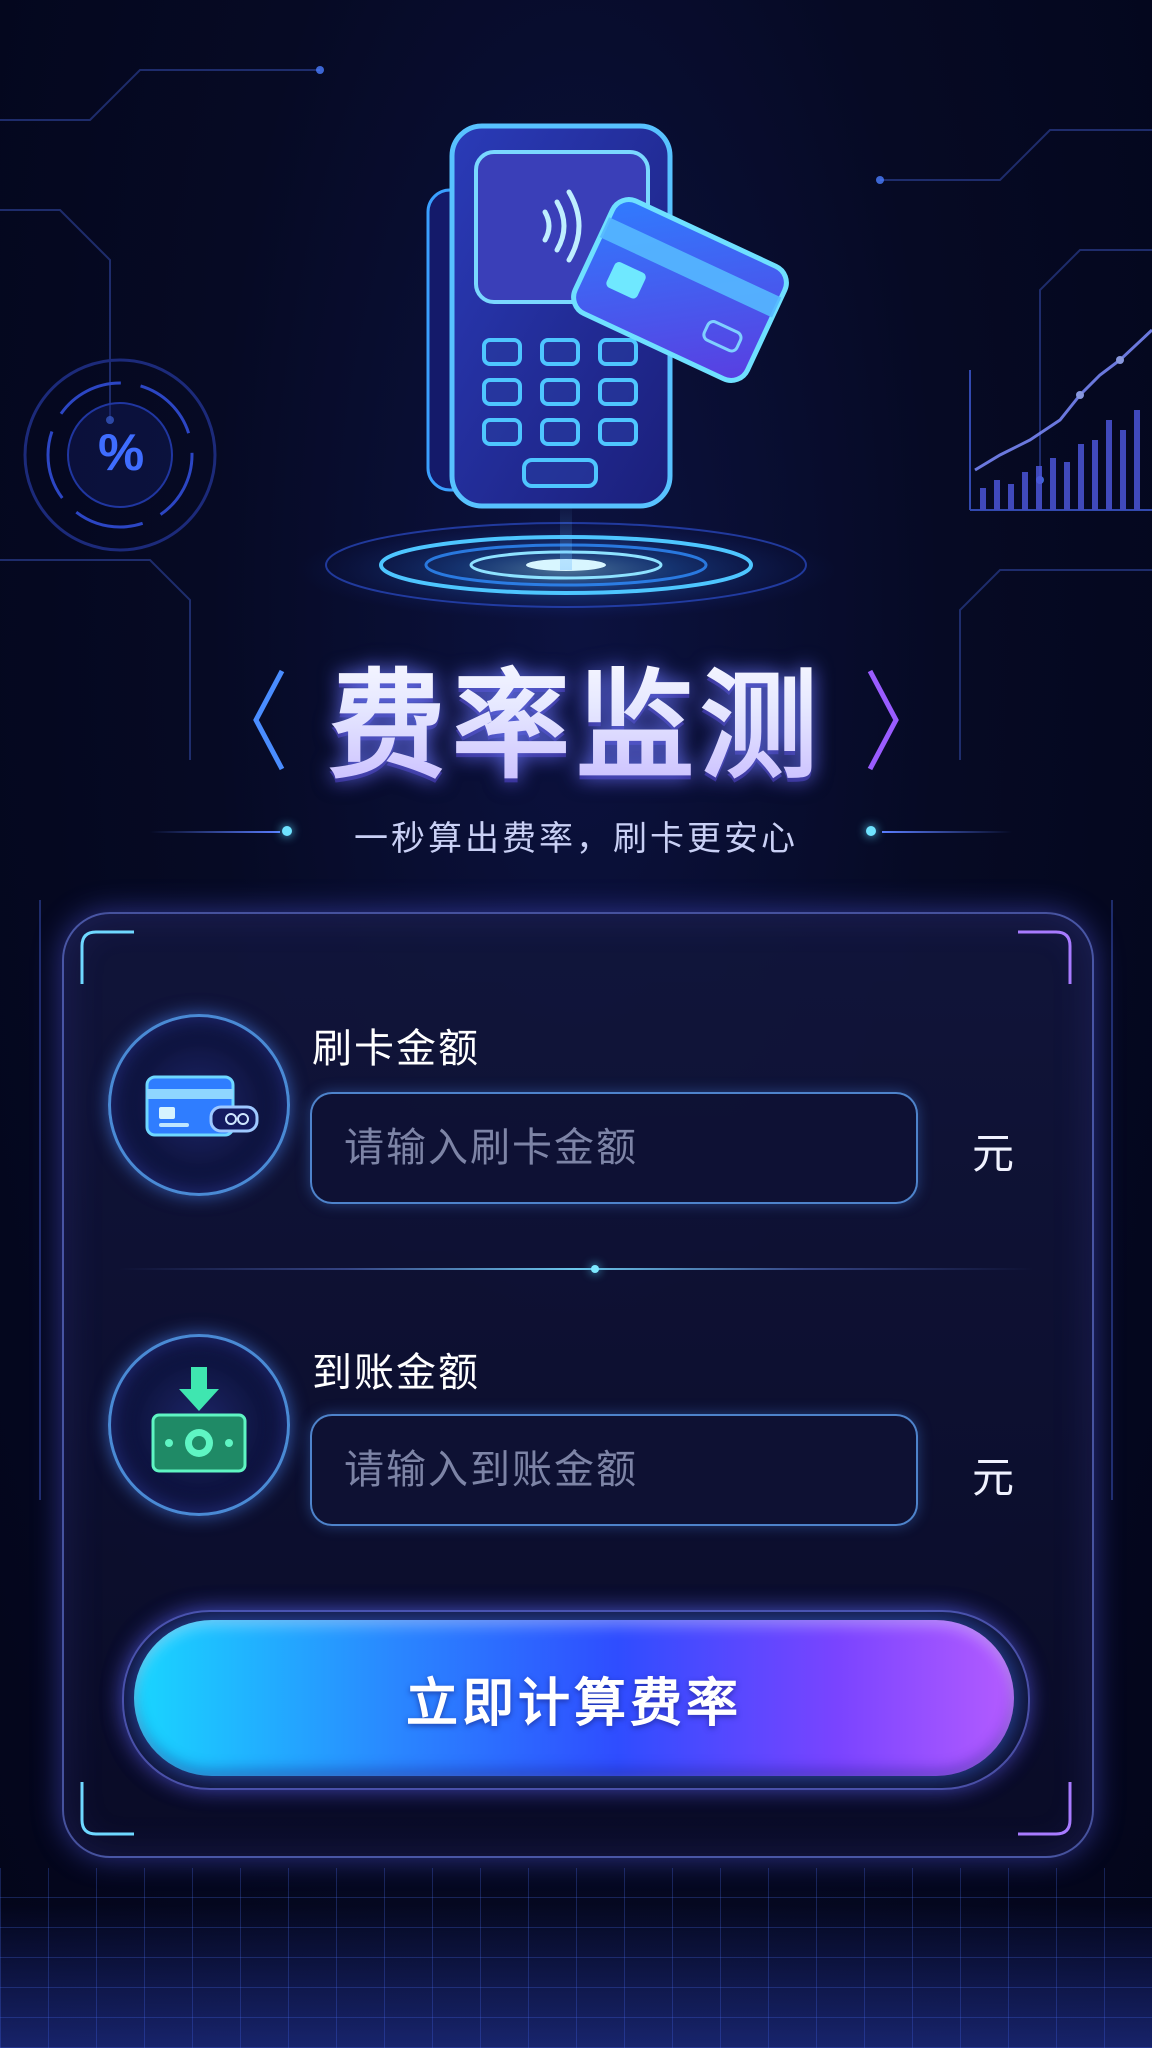  I want to click on received-amount-icon-ring, so click(199, 1425).